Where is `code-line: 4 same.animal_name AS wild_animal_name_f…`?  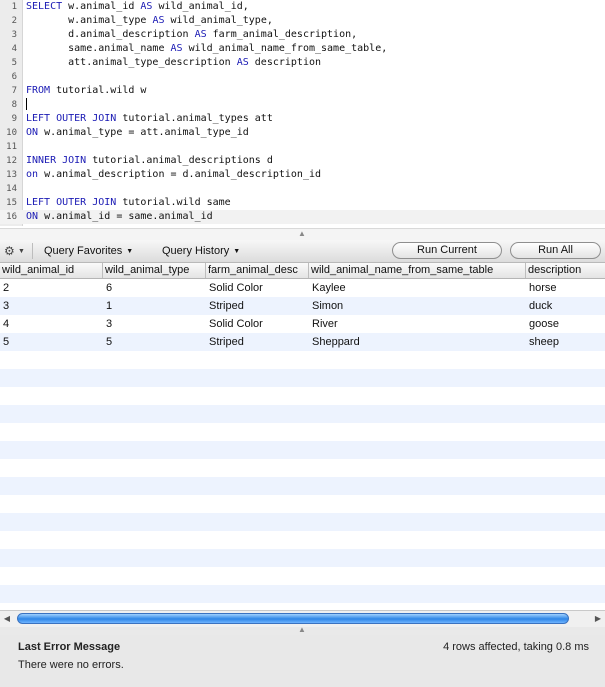
code-line: 4 same.animal_name AS wild_animal_name_f… is located at coordinates (302, 49).